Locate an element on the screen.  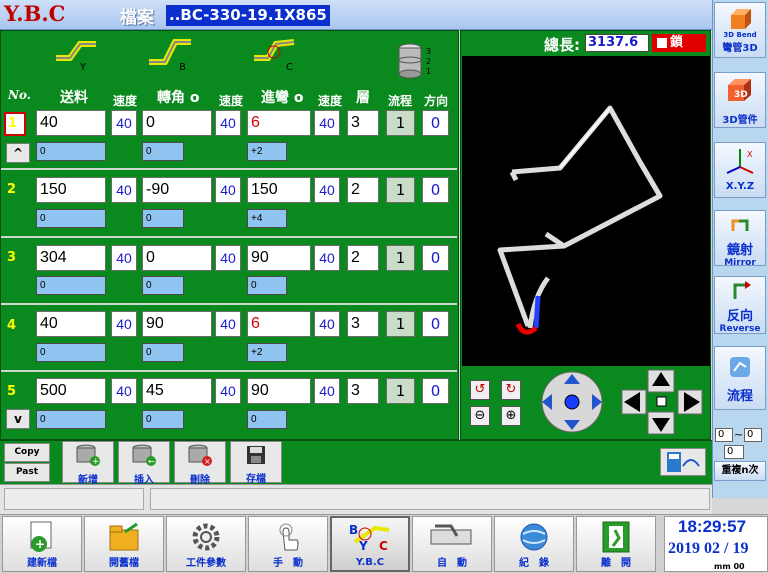
save-button: 存檔 is located at coordinates (256, 463).